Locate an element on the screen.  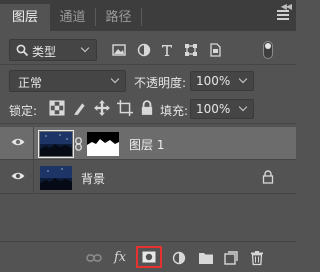
tab-channels: 通道 is located at coordinates (72, 17).